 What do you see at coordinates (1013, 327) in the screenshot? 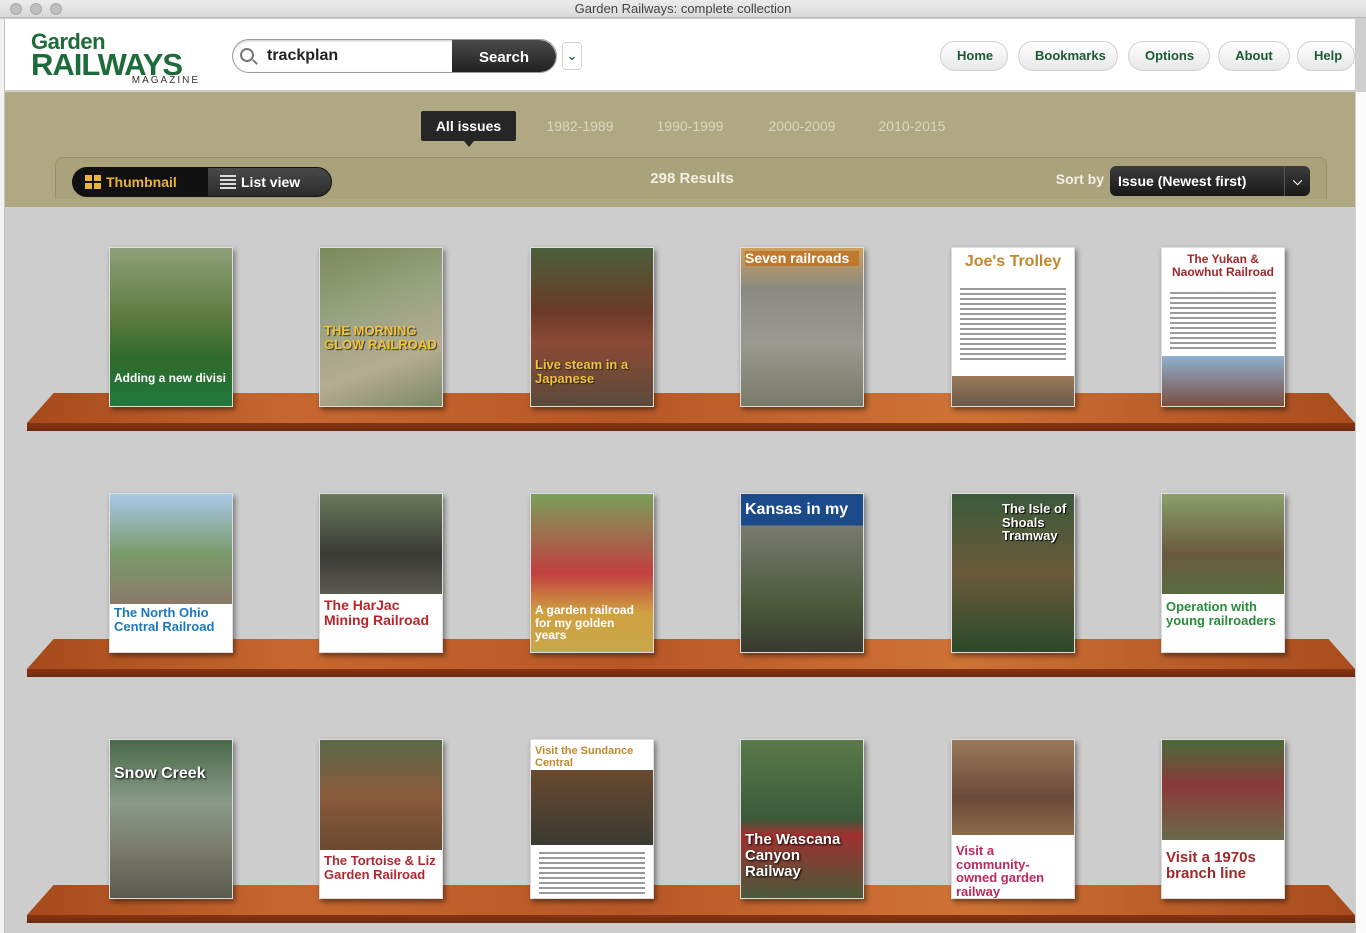
I see `issue-cover: Joe's Trolley` at bounding box center [1013, 327].